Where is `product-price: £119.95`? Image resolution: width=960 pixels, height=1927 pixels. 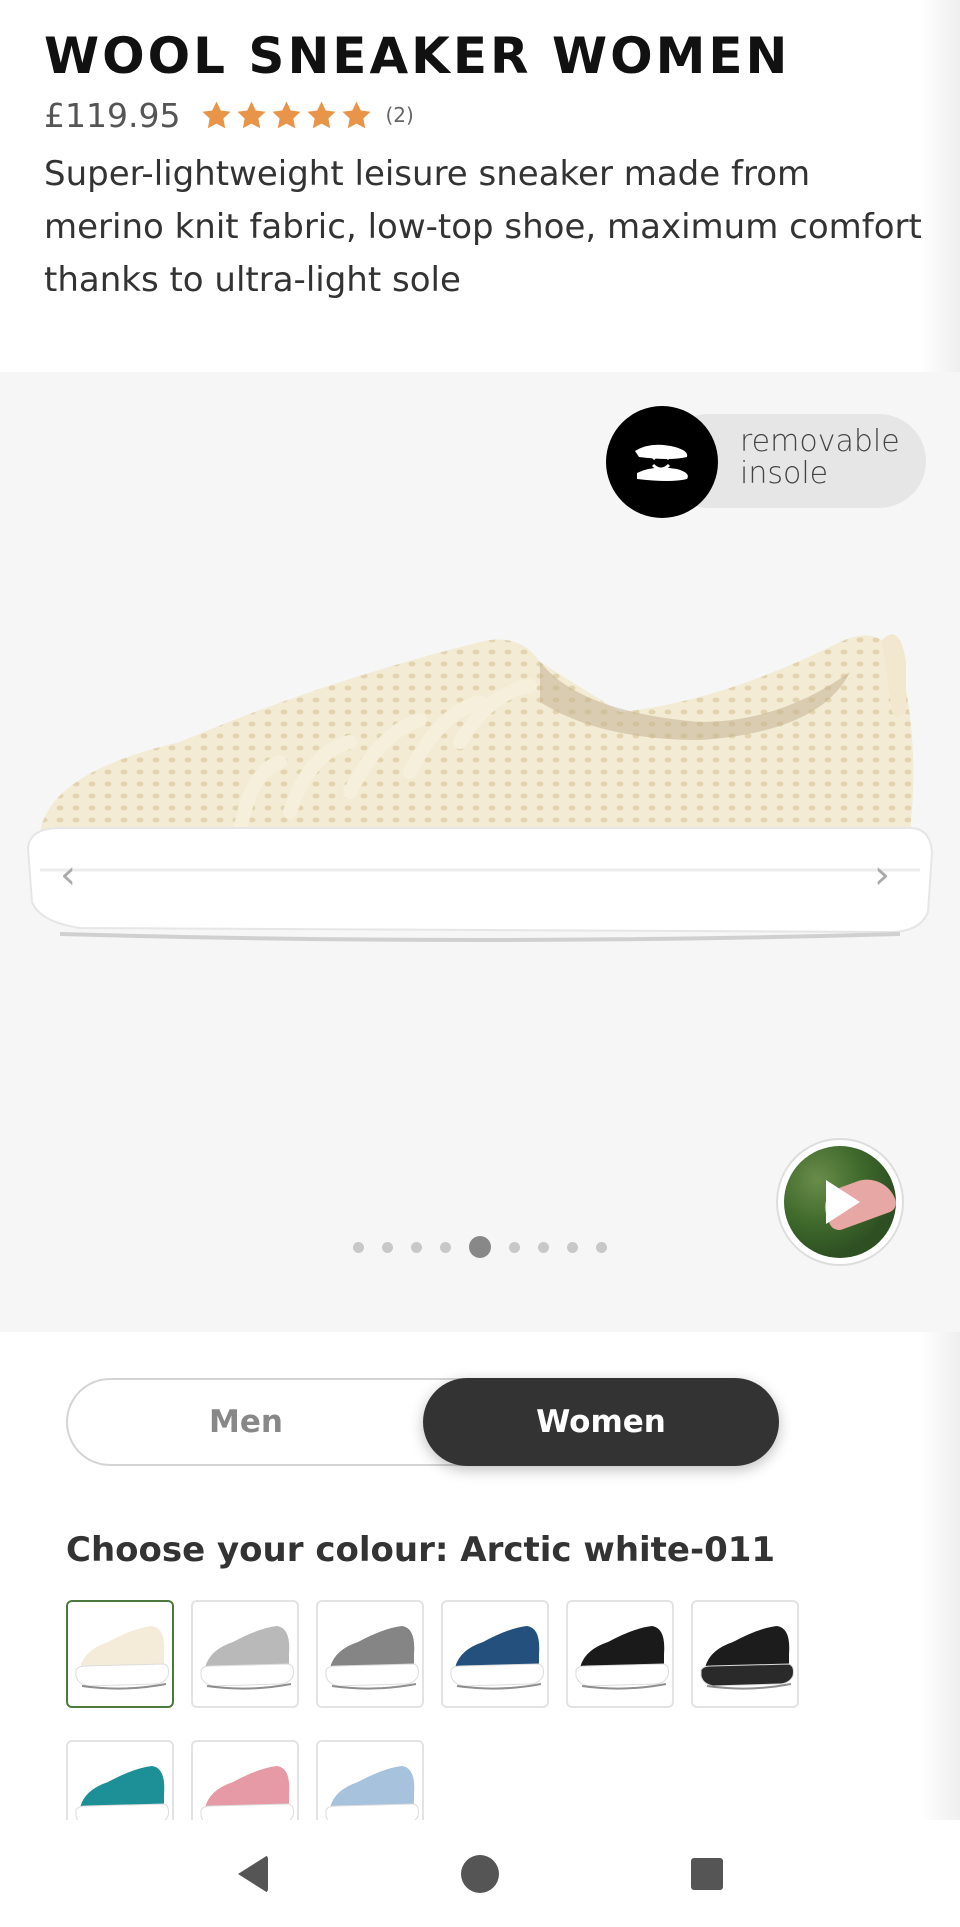 product-price: £119.95 is located at coordinates (112, 115).